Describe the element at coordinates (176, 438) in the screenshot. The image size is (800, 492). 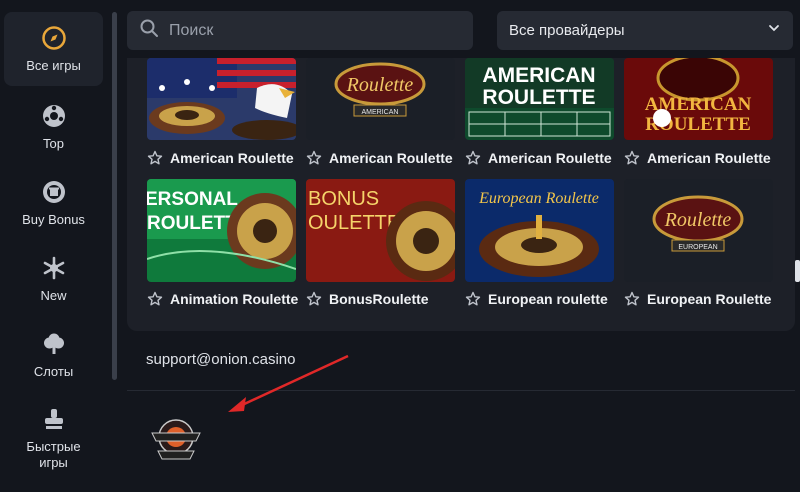
I see `verified-badge` at that location.